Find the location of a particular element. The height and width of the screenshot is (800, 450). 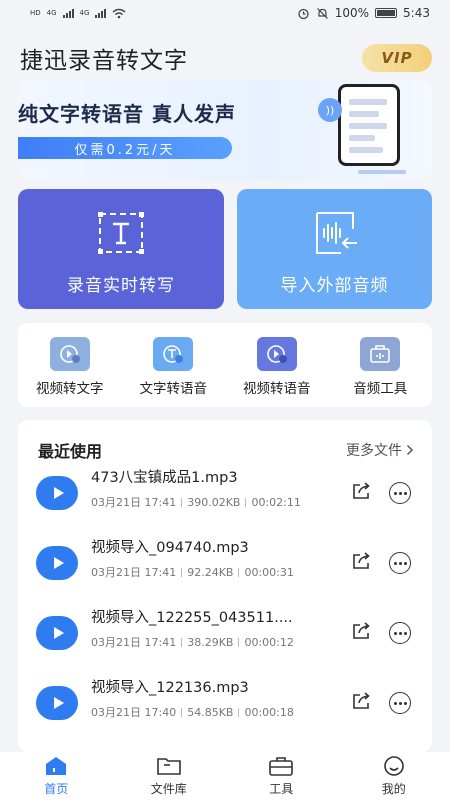

alarm-icon is located at coordinates (303, 13).